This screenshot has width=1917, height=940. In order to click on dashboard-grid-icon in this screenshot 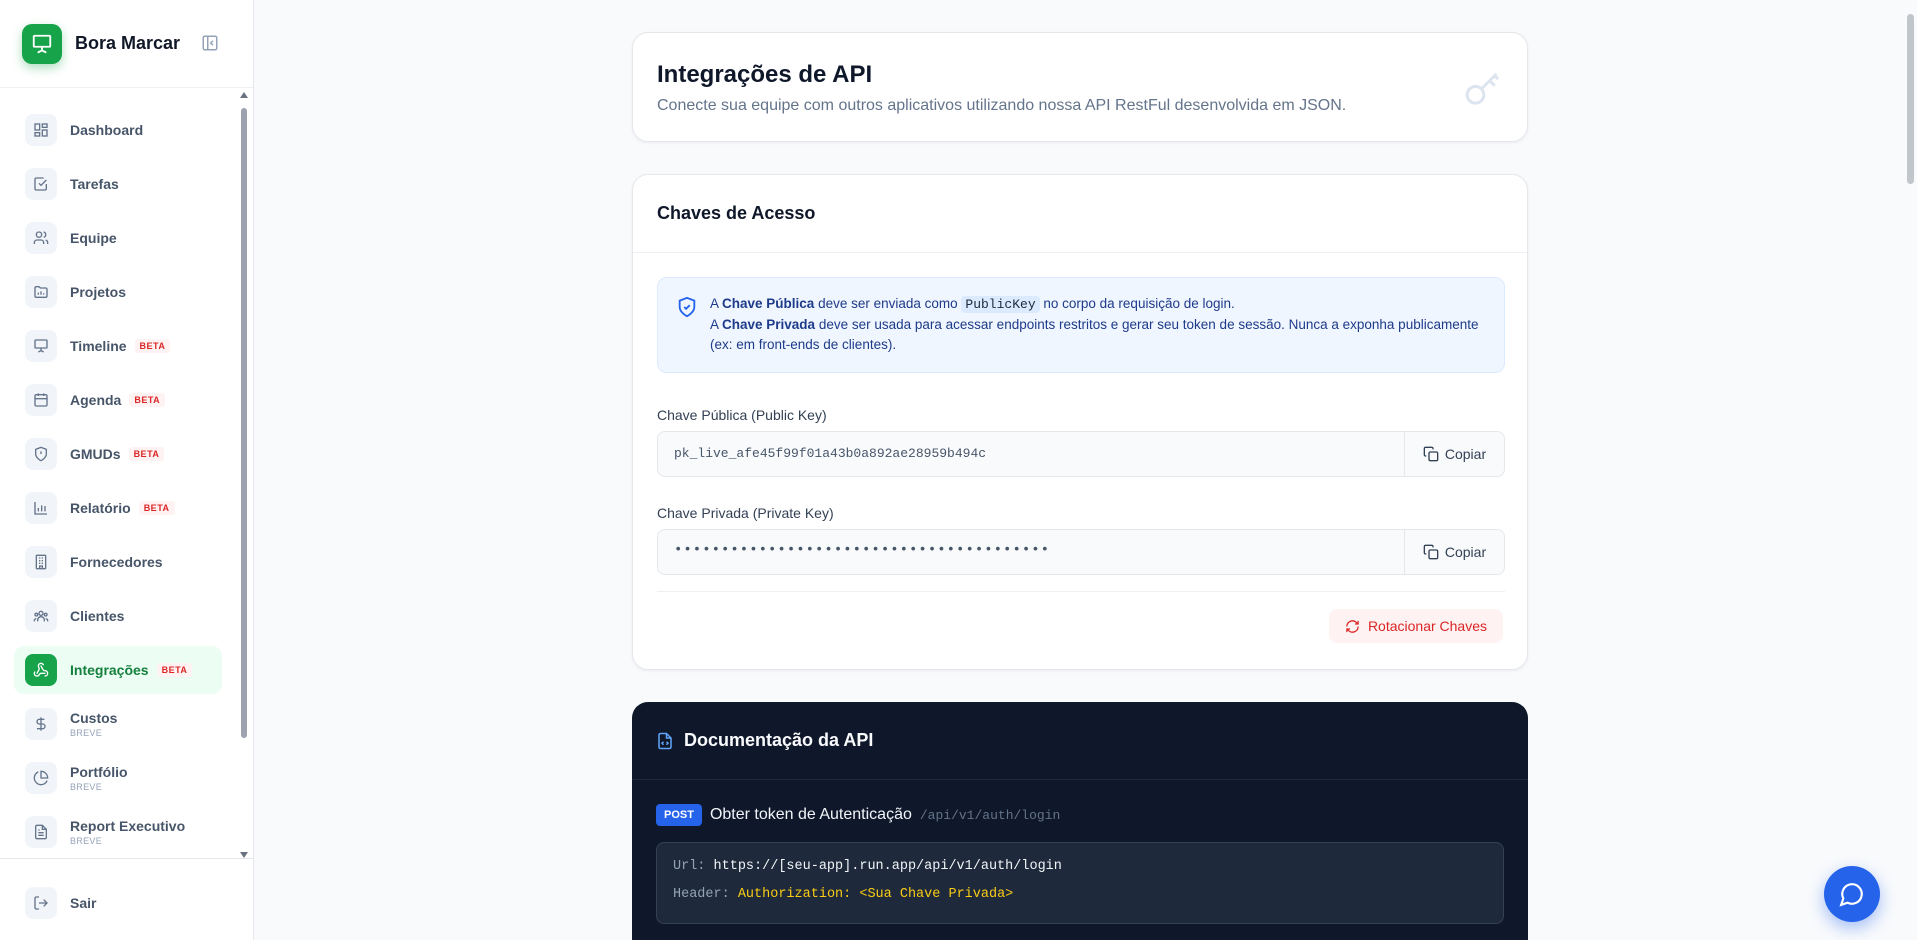, I will do `click(41, 130)`.